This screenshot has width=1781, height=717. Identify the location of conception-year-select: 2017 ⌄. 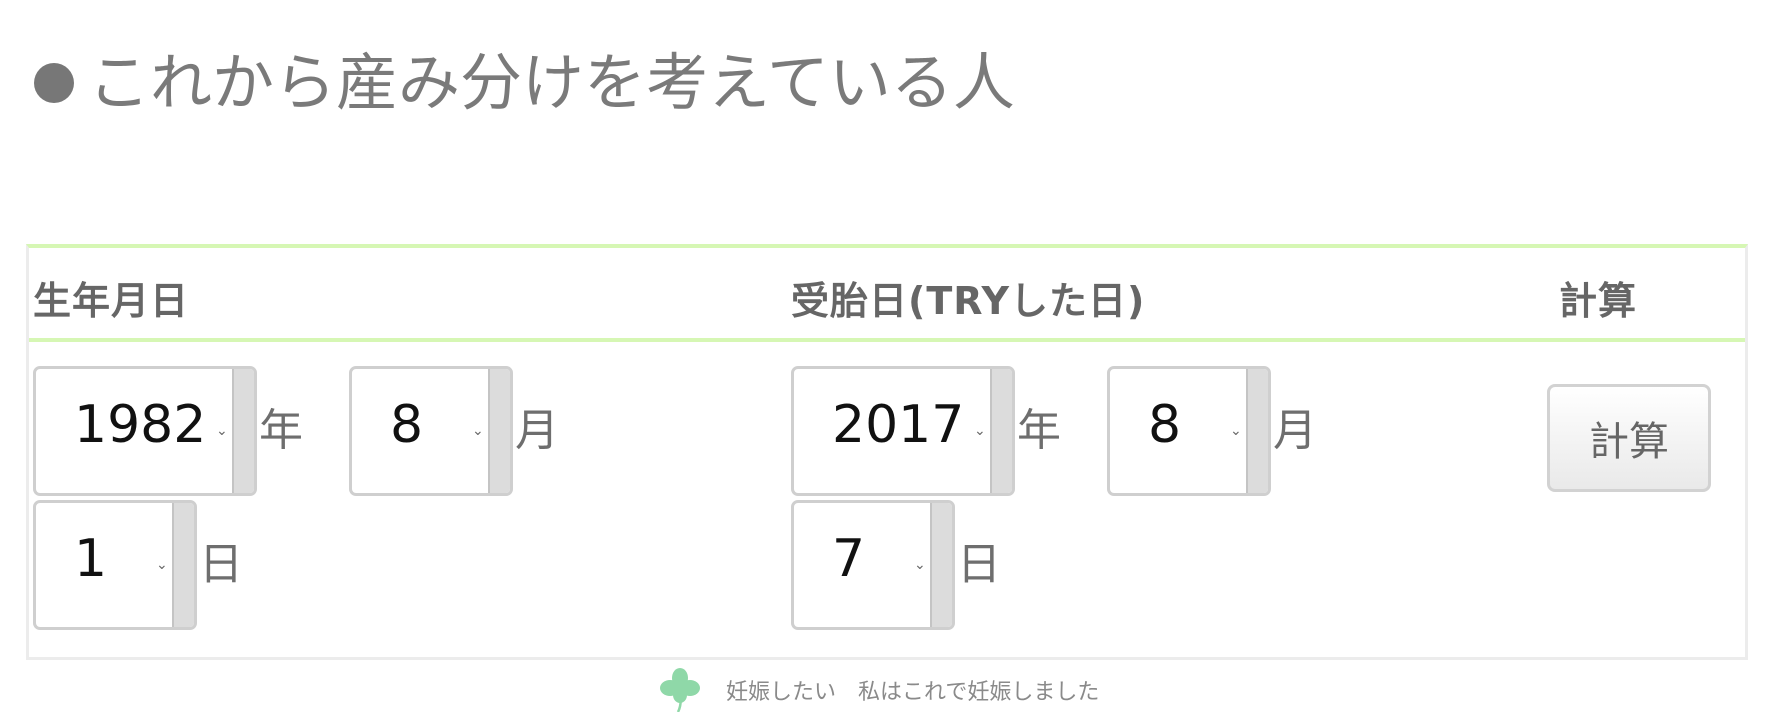
(903, 431).